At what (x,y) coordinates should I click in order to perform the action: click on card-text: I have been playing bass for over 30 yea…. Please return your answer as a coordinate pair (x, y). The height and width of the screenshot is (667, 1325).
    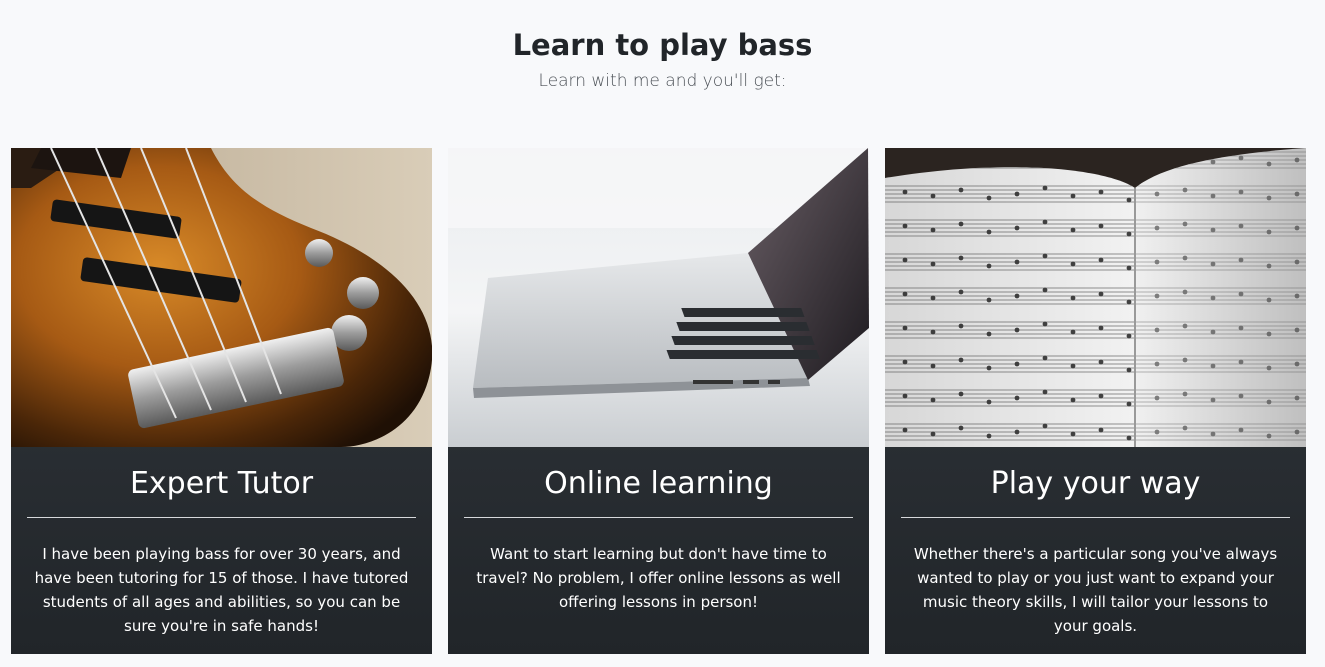
    Looking at the image, I should click on (221, 590).